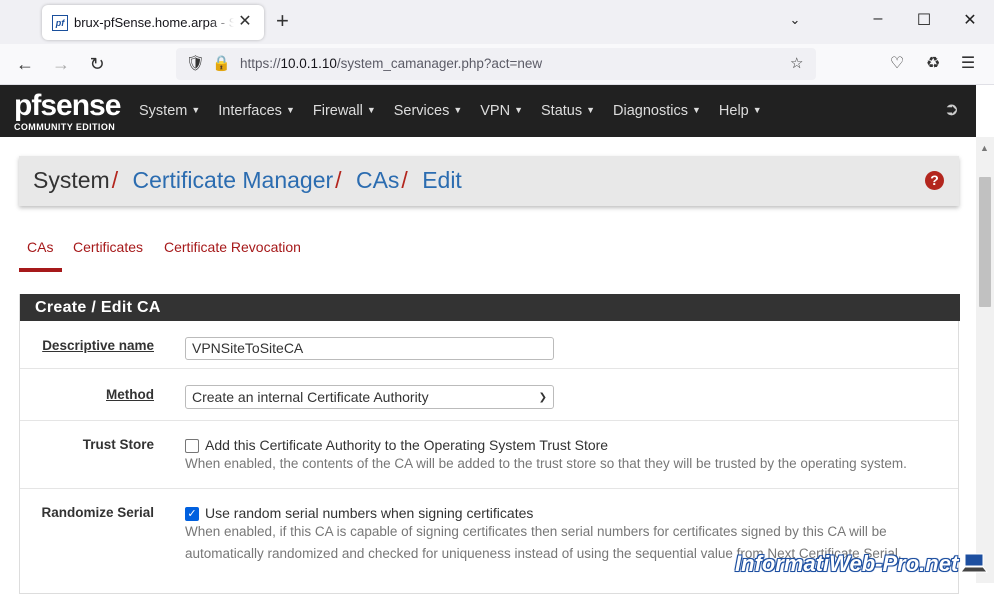 The image size is (994, 594). What do you see at coordinates (970, 20) in the screenshot?
I see `window-close-icon: ✕` at bounding box center [970, 20].